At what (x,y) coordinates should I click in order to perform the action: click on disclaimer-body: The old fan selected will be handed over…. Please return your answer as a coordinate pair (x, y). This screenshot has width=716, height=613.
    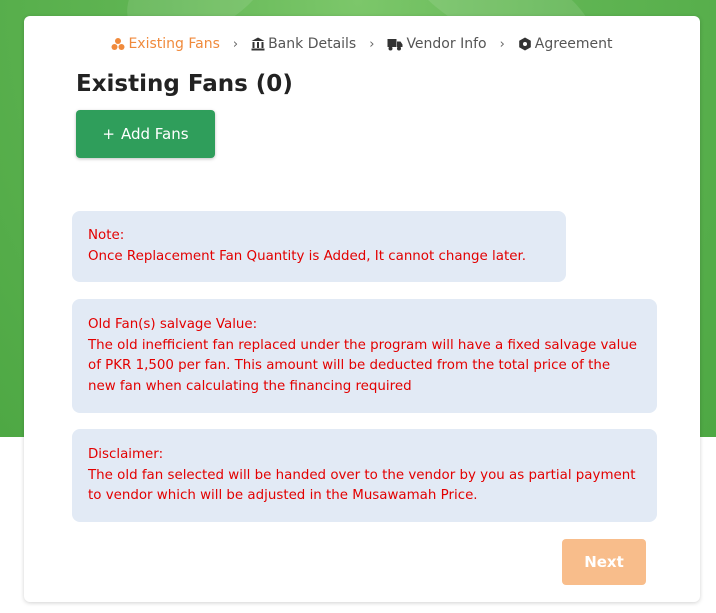
    Looking at the image, I should click on (362, 485).